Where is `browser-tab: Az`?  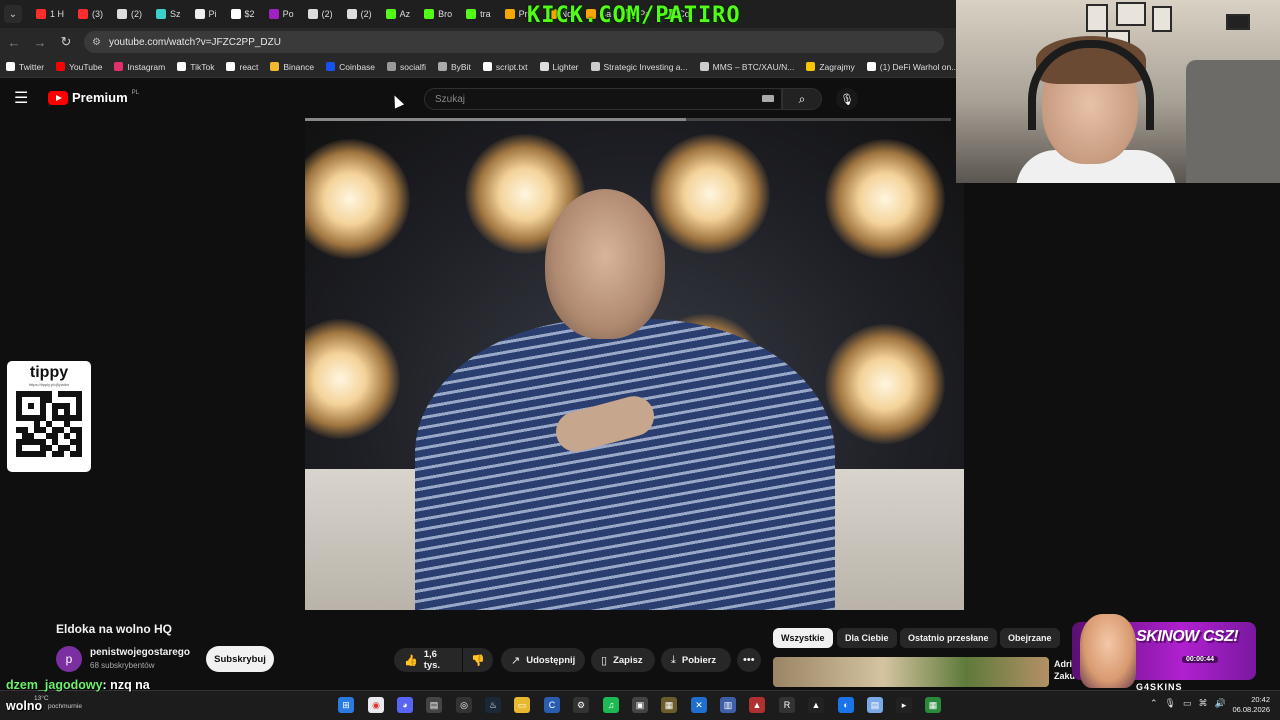 browser-tab: Az is located at coordinates (398, 14).